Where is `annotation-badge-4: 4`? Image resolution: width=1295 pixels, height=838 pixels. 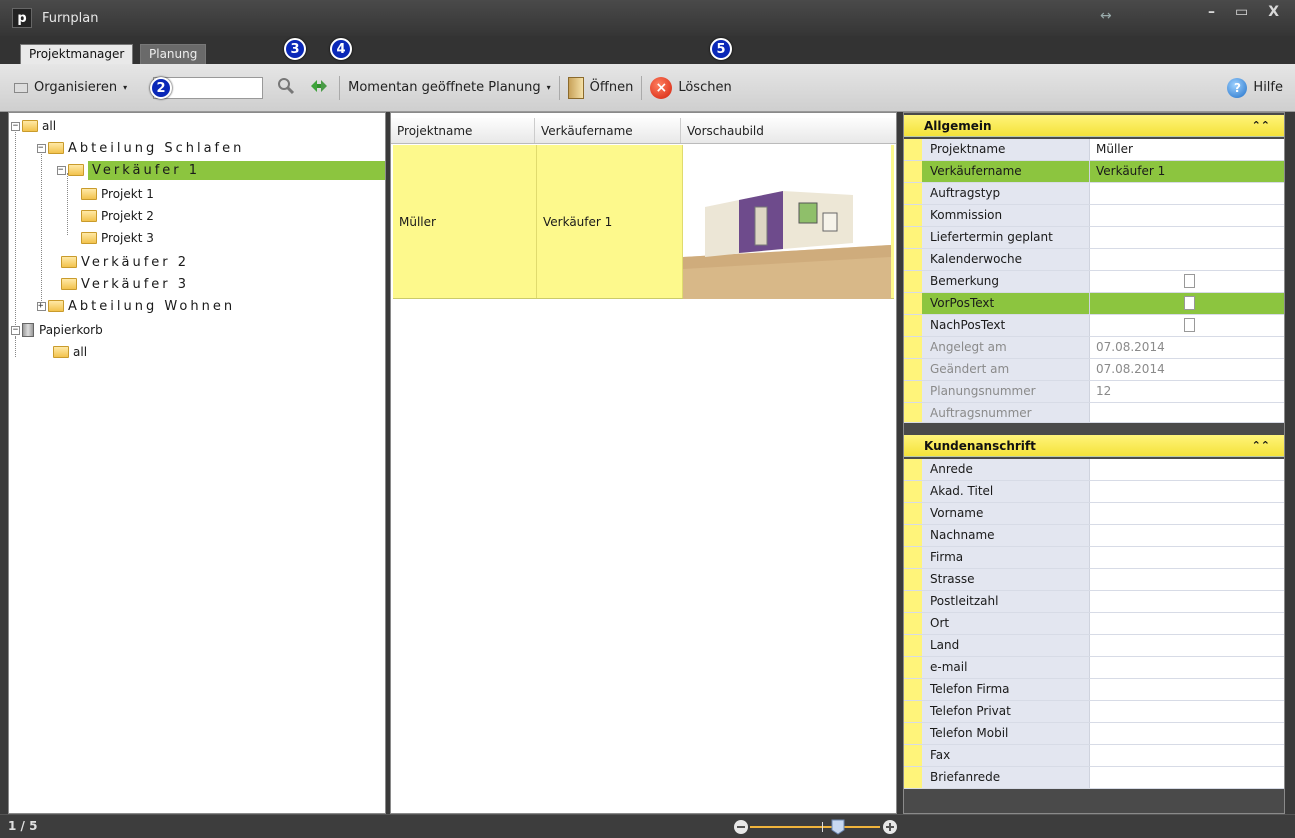
annotation-badge-4: 4 is located at coordinates (341, 49).